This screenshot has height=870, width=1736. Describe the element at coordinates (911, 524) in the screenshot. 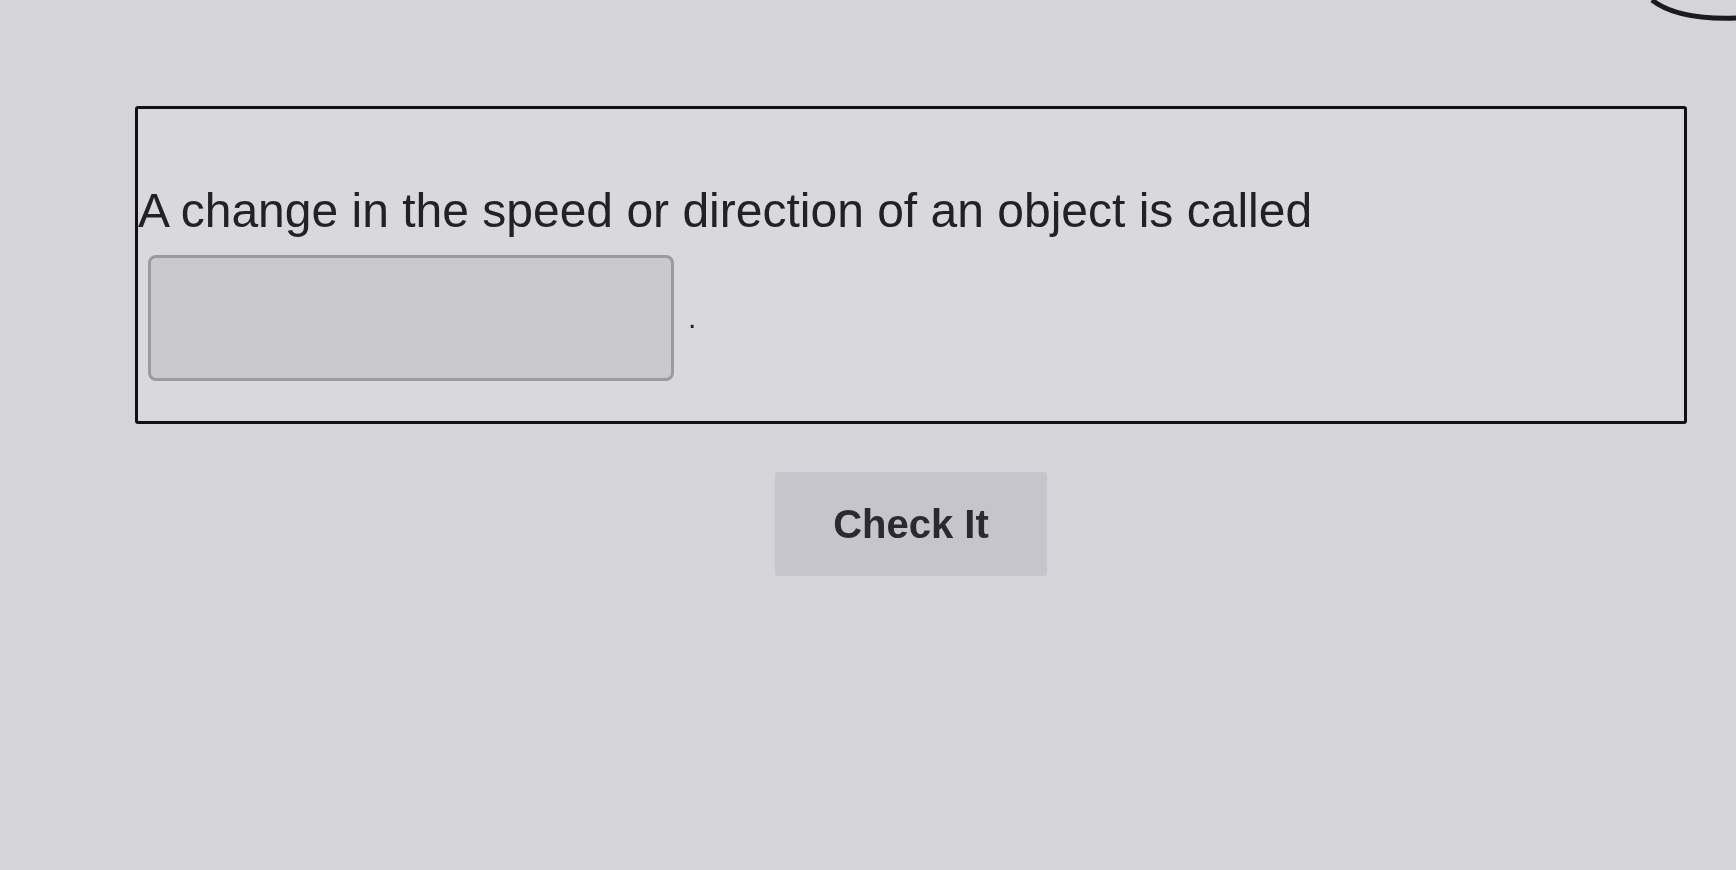

I see `check-button: Check It` at that location.